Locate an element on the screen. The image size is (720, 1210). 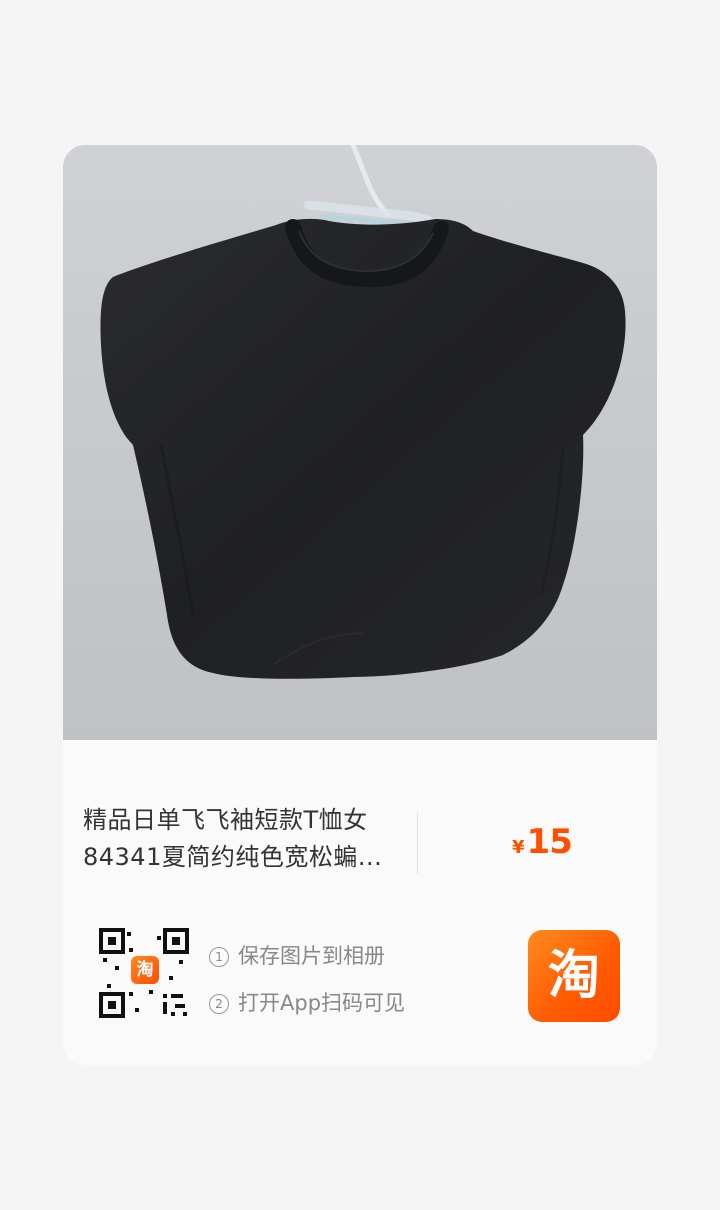
product-price: ¥15 is located at coordinates (542, 842).